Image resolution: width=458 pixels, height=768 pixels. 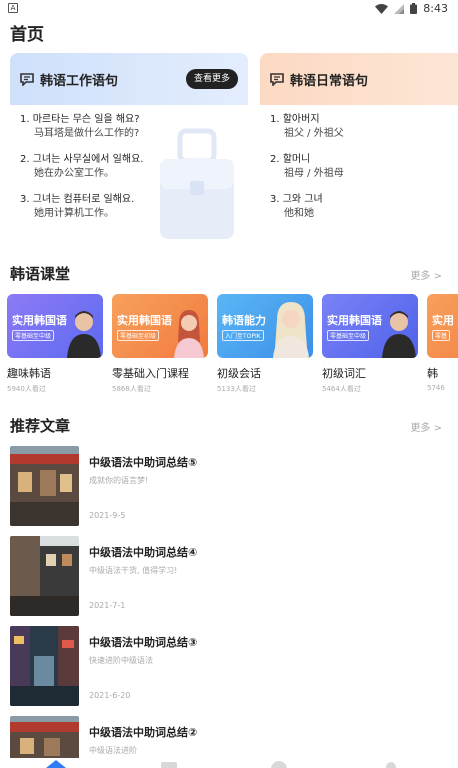 What do you see at coordinates (143, 552) in the screenshot?
I see `article-title: 中级语法中助词总结④` at bounding box center [143, 552].